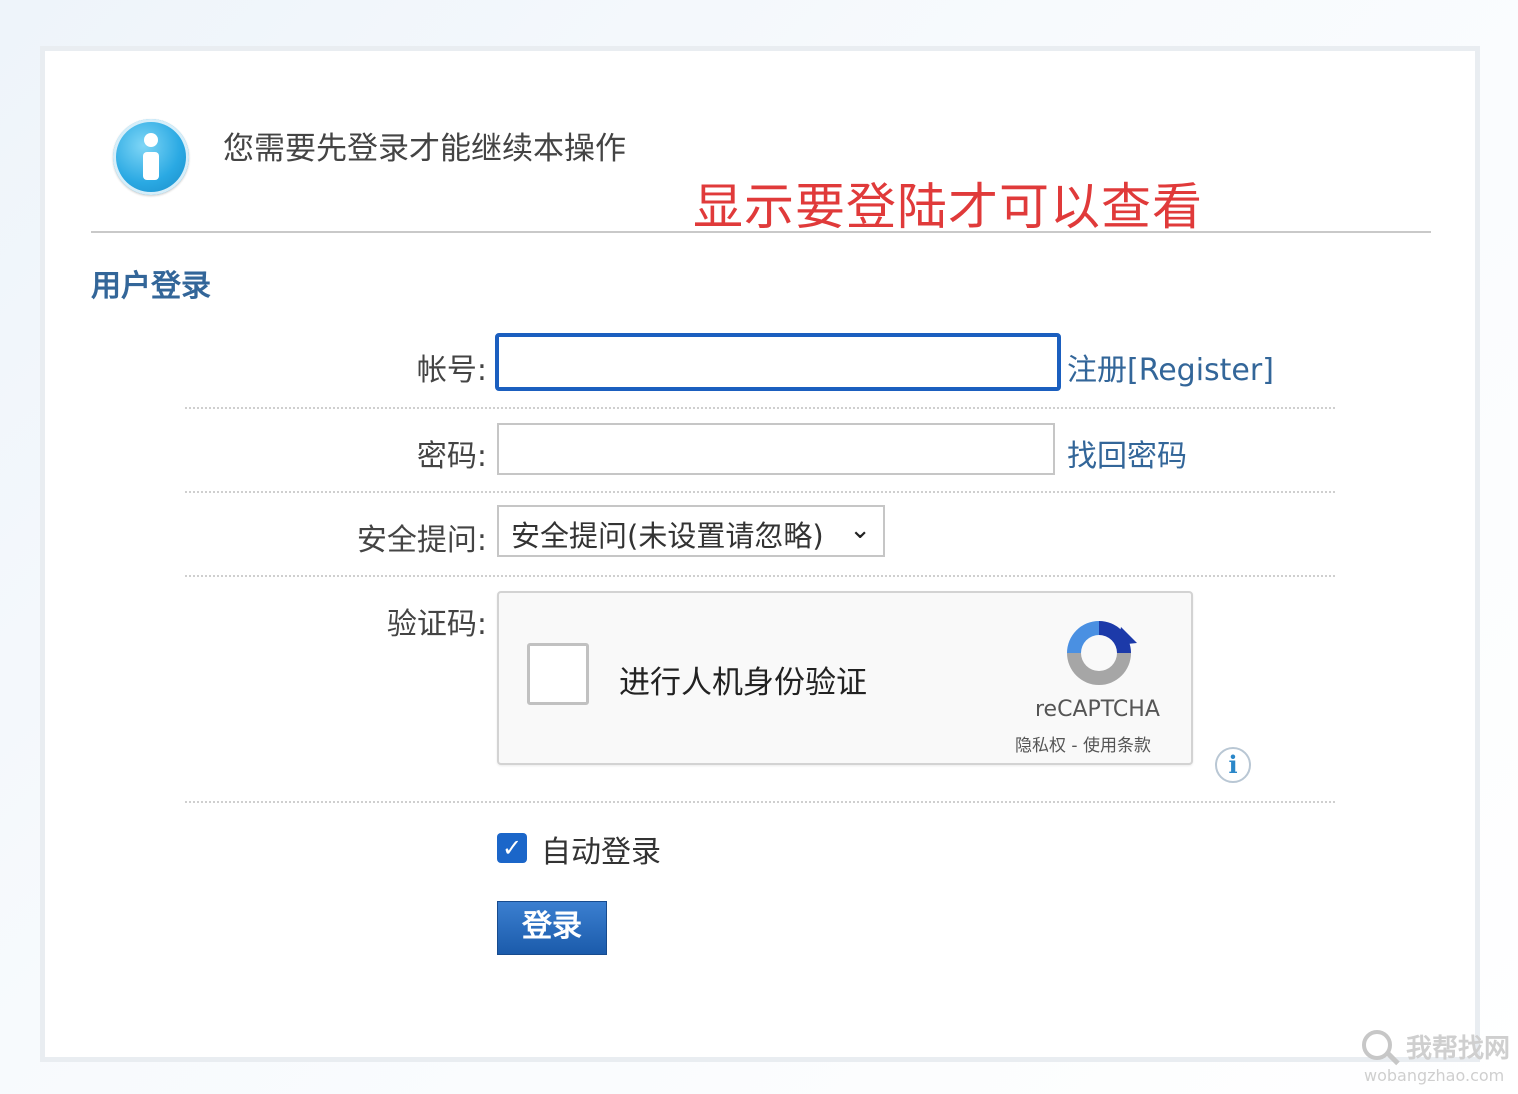 The height and width of the screenshot is (1094, 1518). I want to click on section-title: 用户登录, so click(151, 286).